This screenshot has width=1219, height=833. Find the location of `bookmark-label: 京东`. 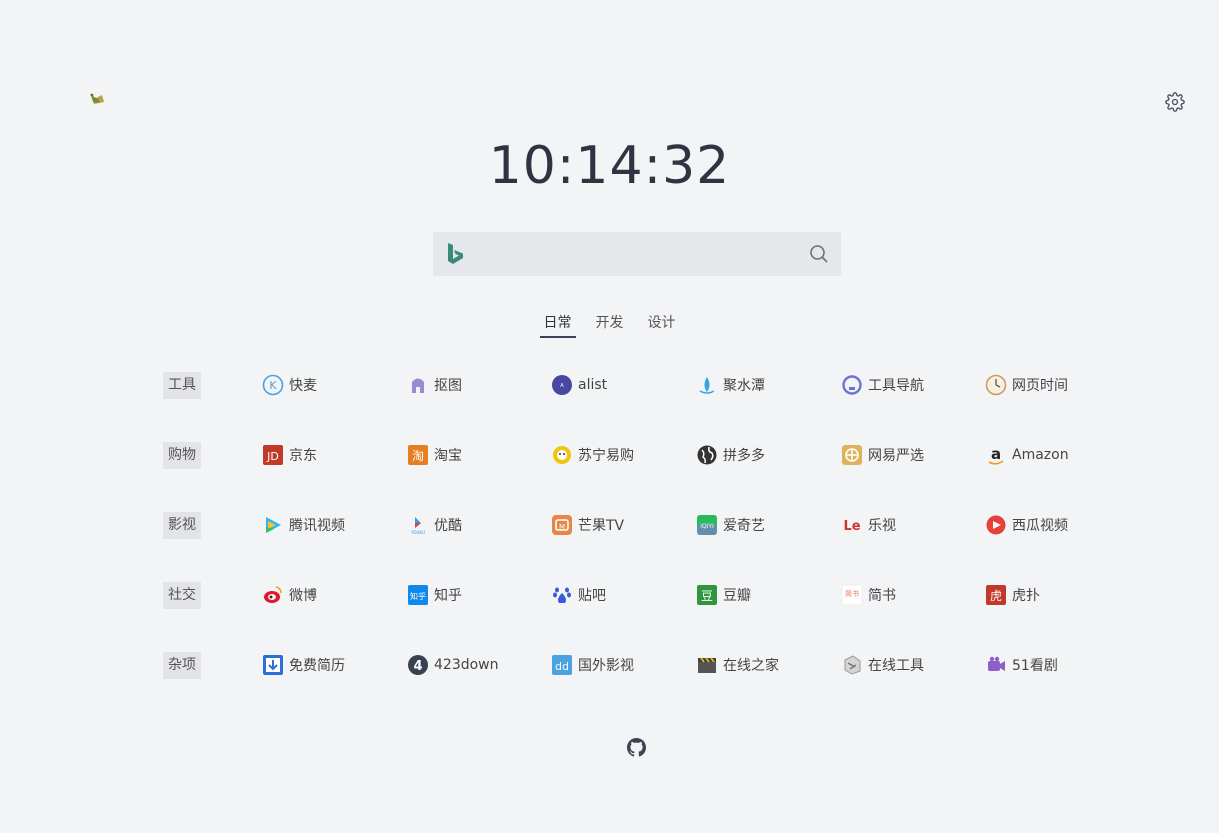

bookmark-label: 京东 is located at coordinates (303, 456).